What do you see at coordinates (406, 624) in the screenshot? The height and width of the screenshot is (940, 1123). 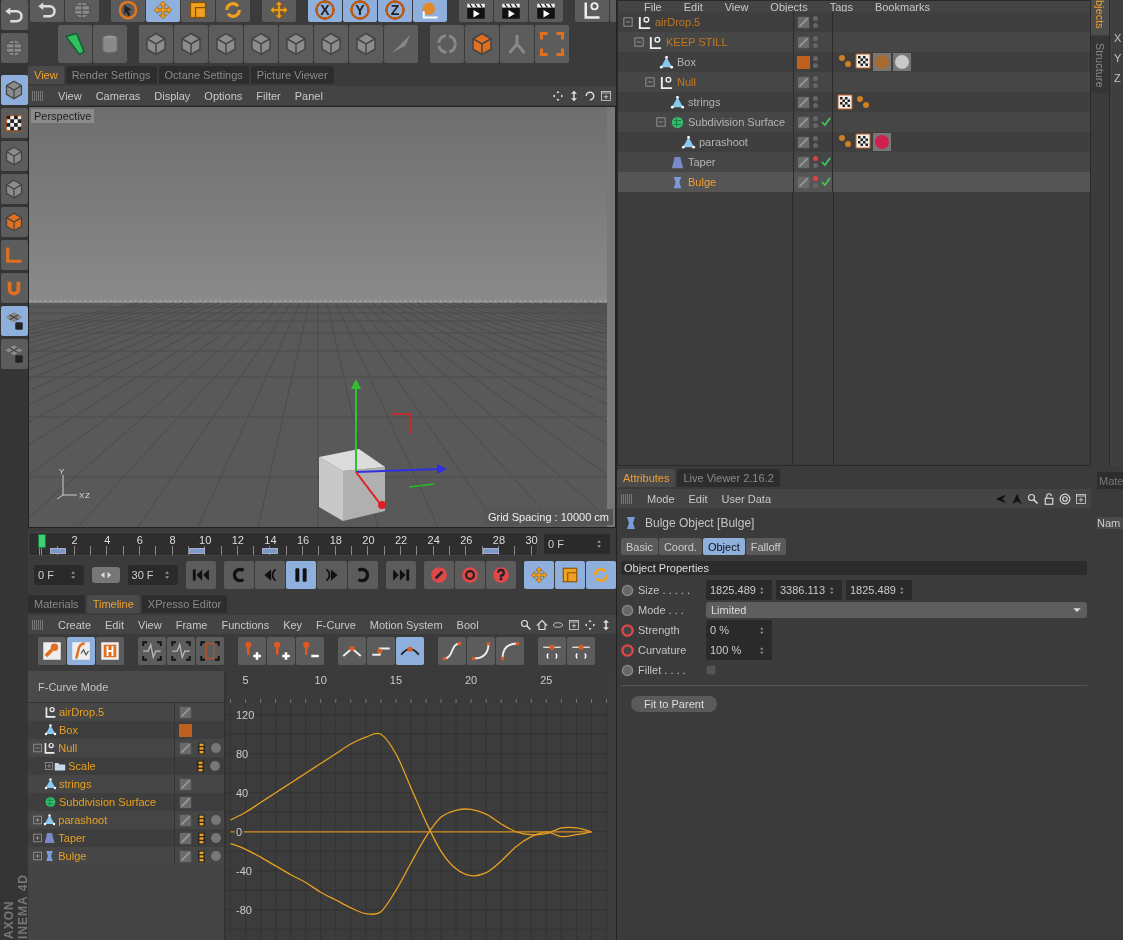 I see `menu-item: Motion System` at bounding box center [406, 624].